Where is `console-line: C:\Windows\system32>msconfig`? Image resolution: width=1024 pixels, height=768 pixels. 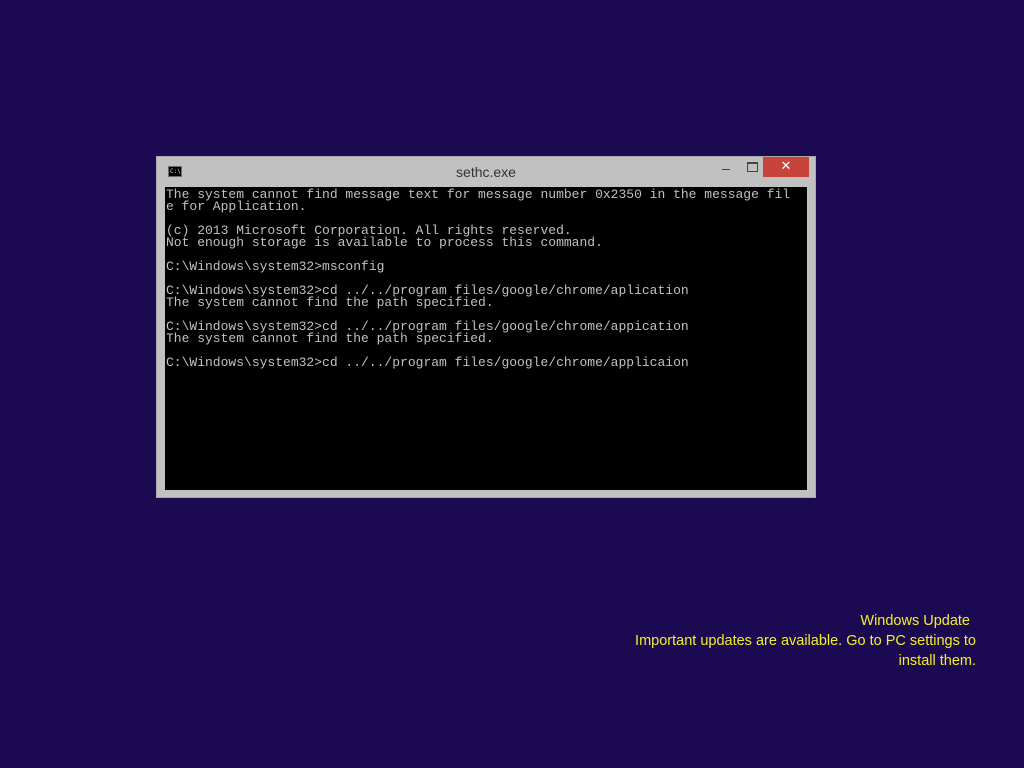 console-line: C:\Windows\system32>msconfig is located at coordinates (275, 266).